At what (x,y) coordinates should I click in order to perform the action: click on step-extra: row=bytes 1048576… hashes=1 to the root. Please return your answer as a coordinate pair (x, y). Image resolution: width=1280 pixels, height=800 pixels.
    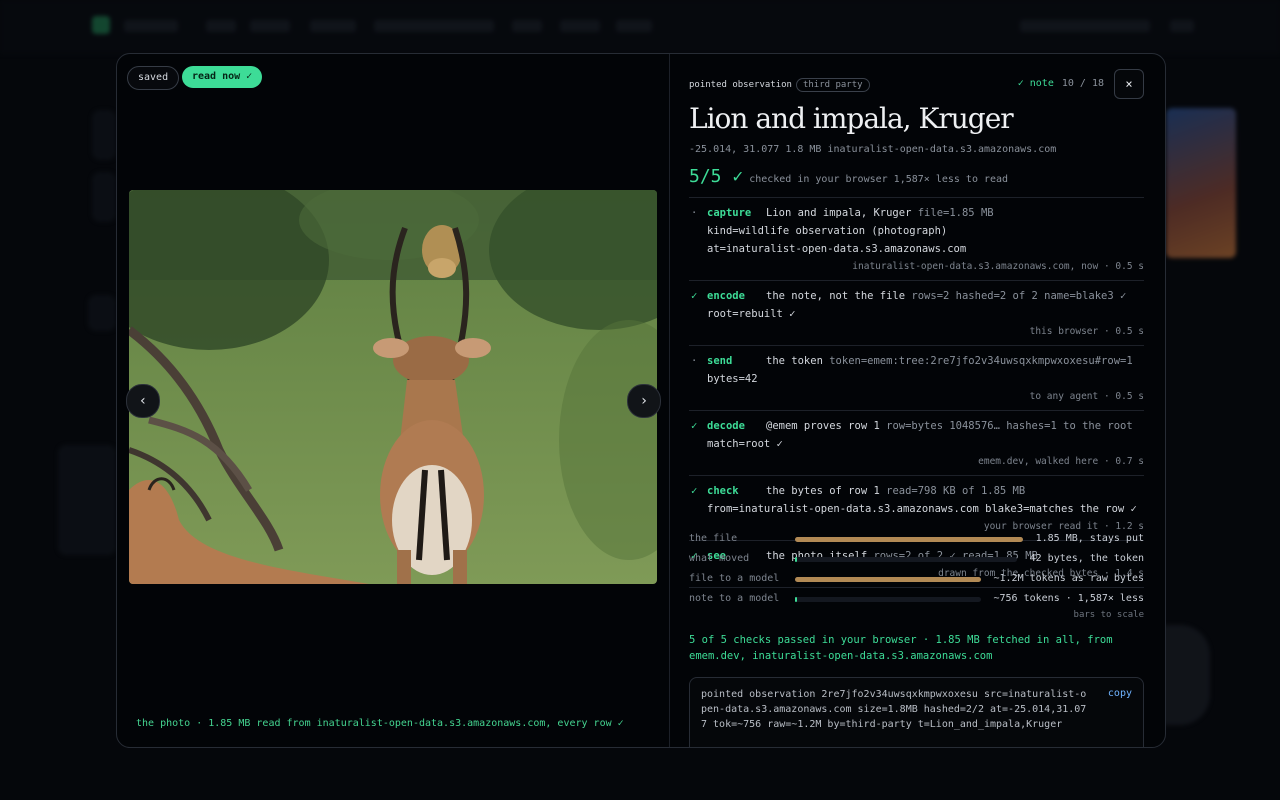
    Looking at the image, I should click on (1009, 426).